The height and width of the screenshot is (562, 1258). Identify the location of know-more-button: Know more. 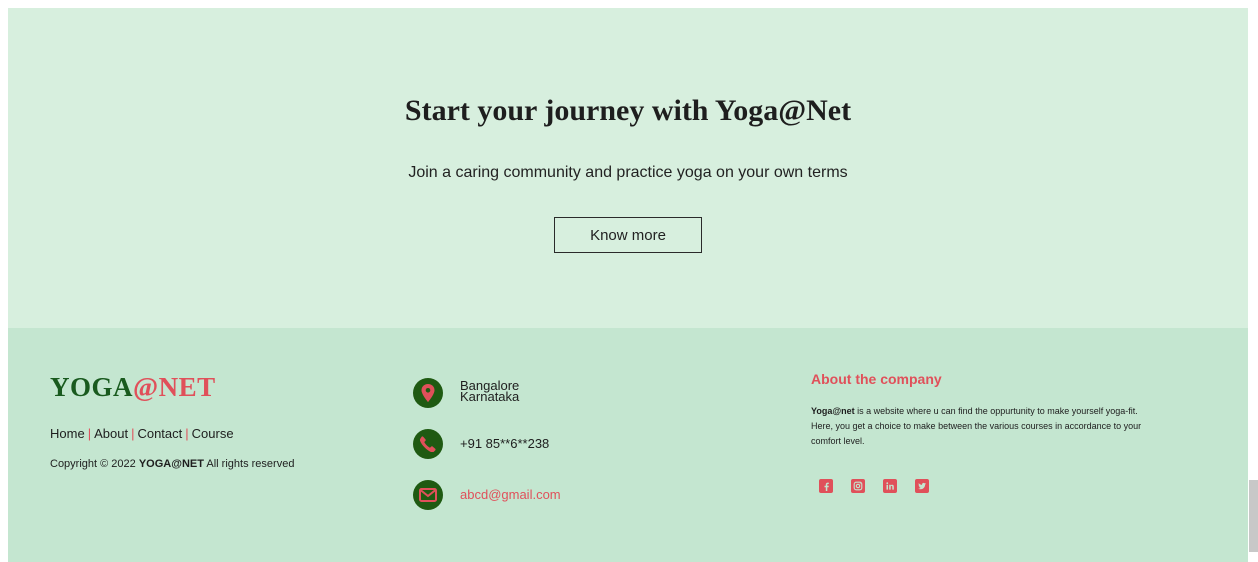
(628, 235).